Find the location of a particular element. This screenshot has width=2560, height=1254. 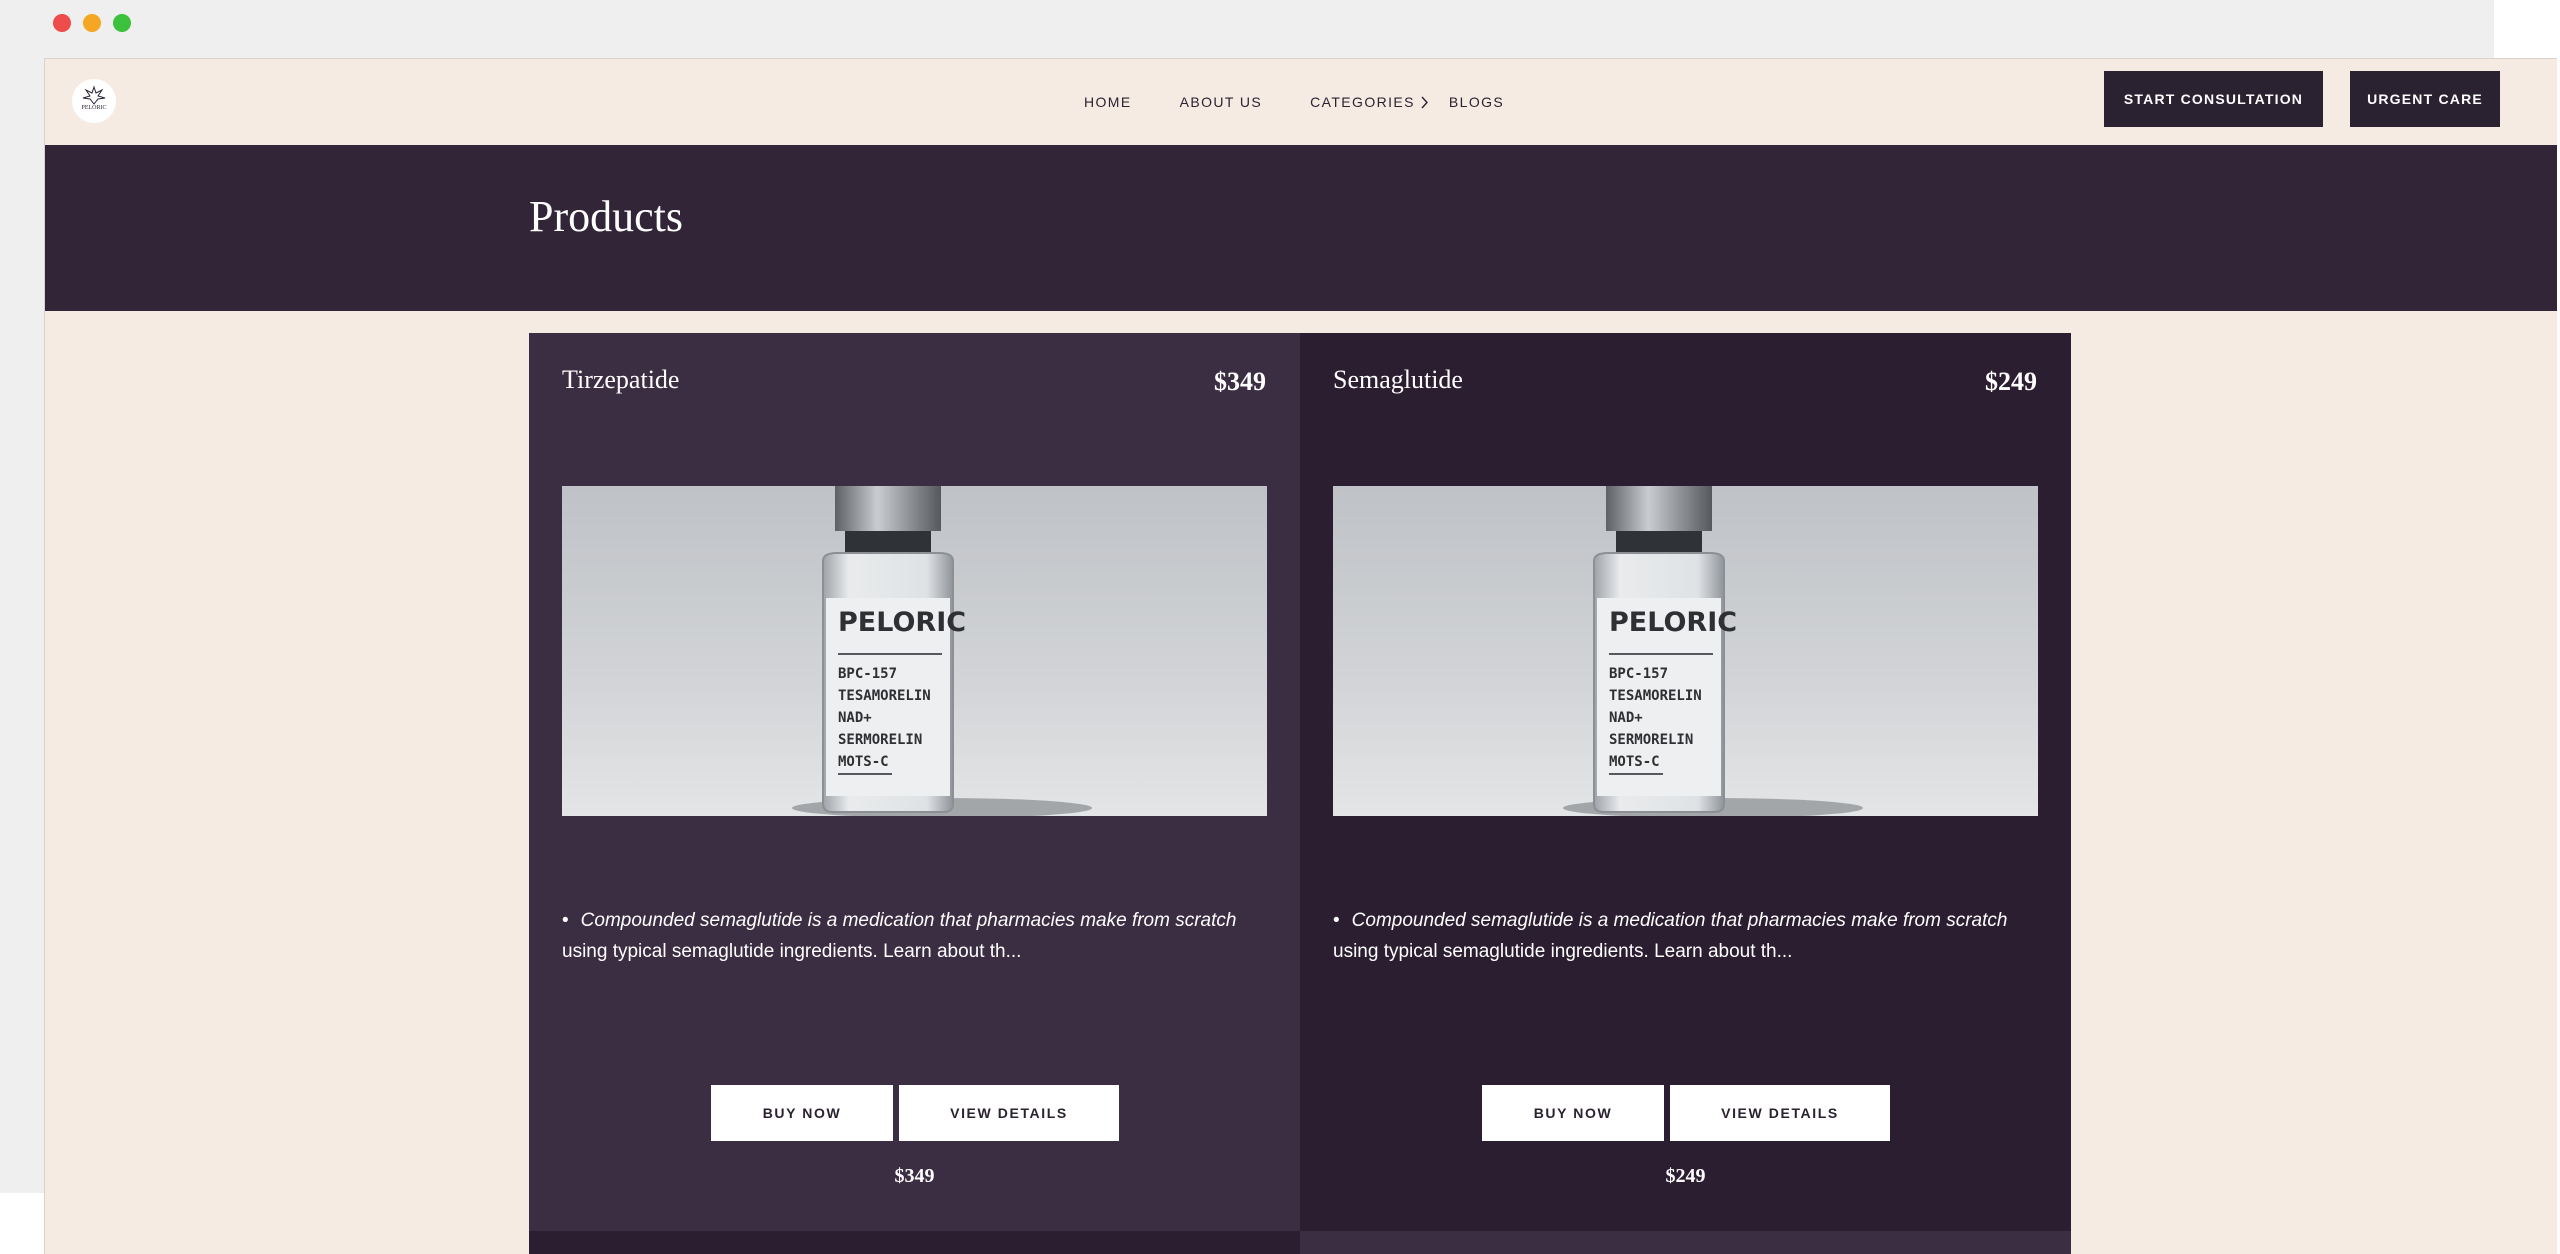

minimize-window-icon is located at coordinates (92, 23).